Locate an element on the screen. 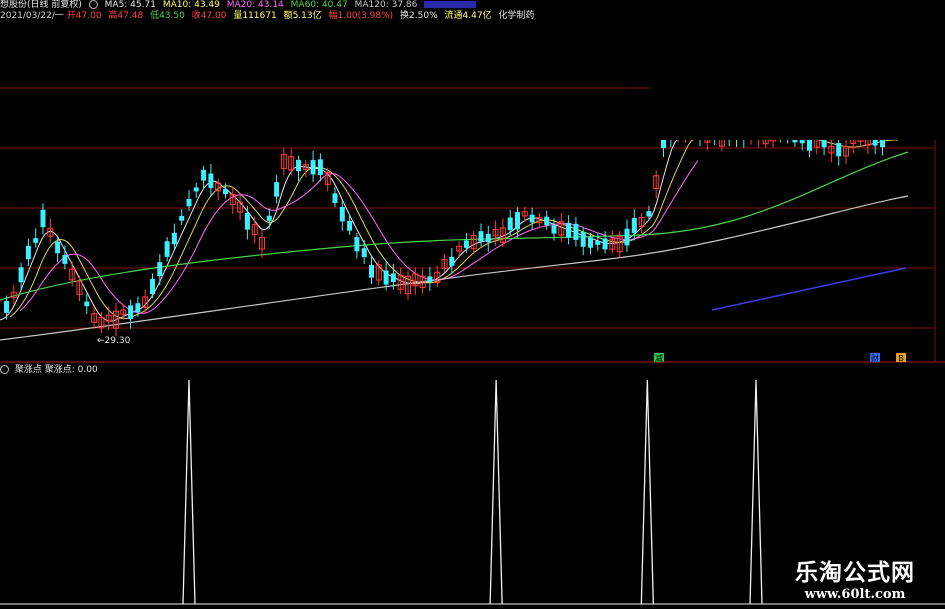 This screenshot has width=945, height=609. high-value: 高47.48 is located at coordinates (126, 16).